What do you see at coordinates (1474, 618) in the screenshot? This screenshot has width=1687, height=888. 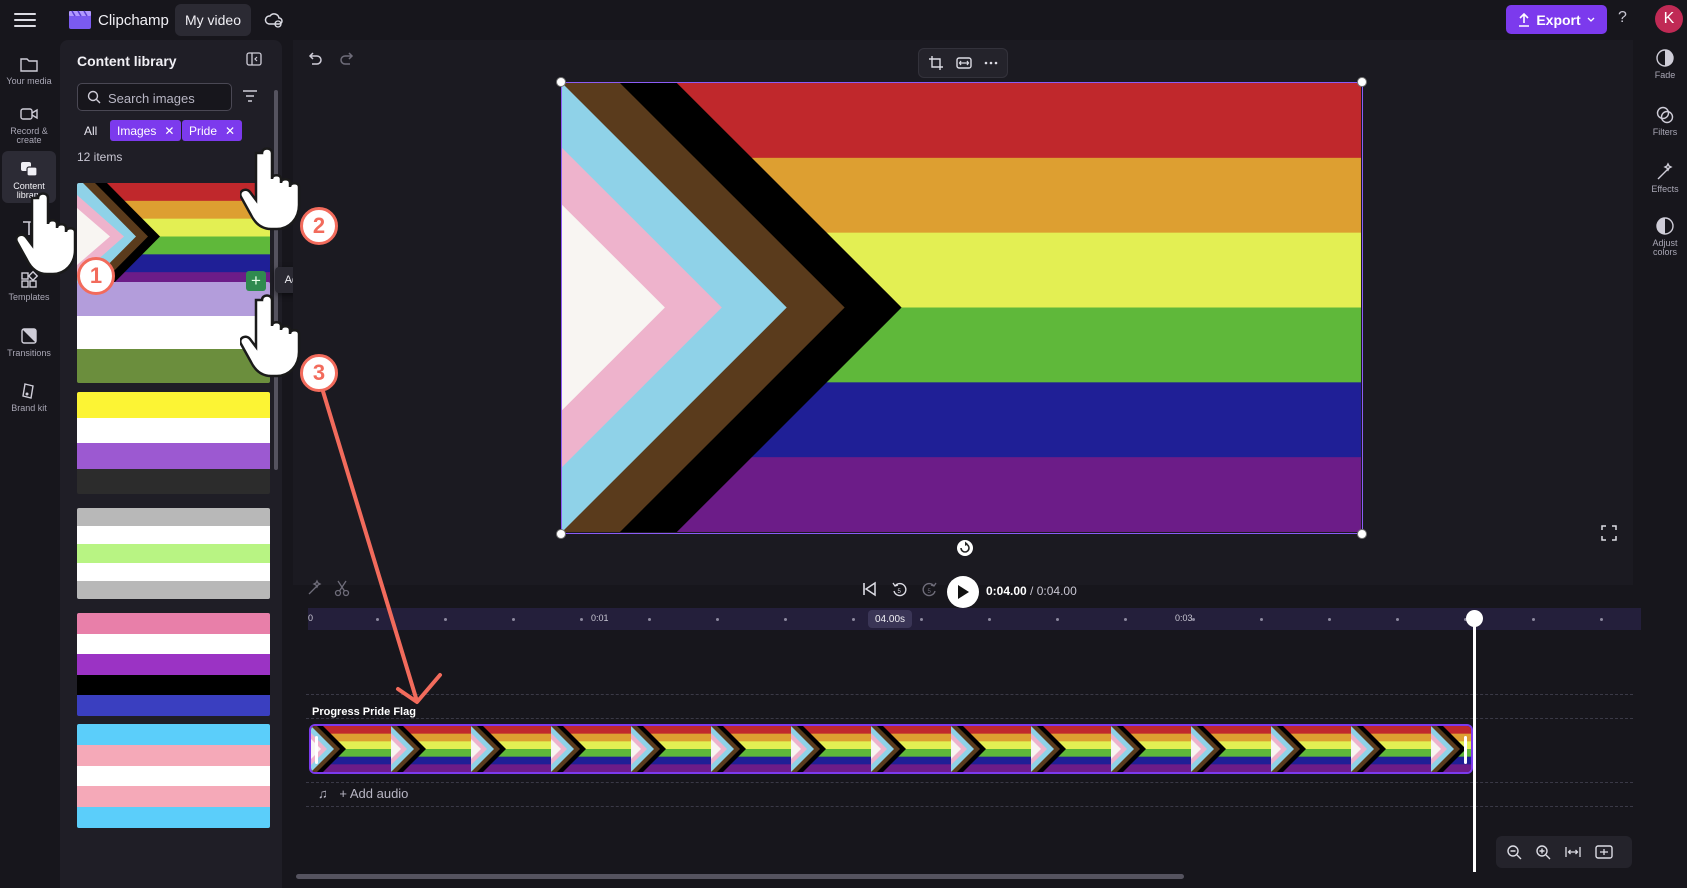 I see `playhead-handle` at bounding box center [1474, 618].